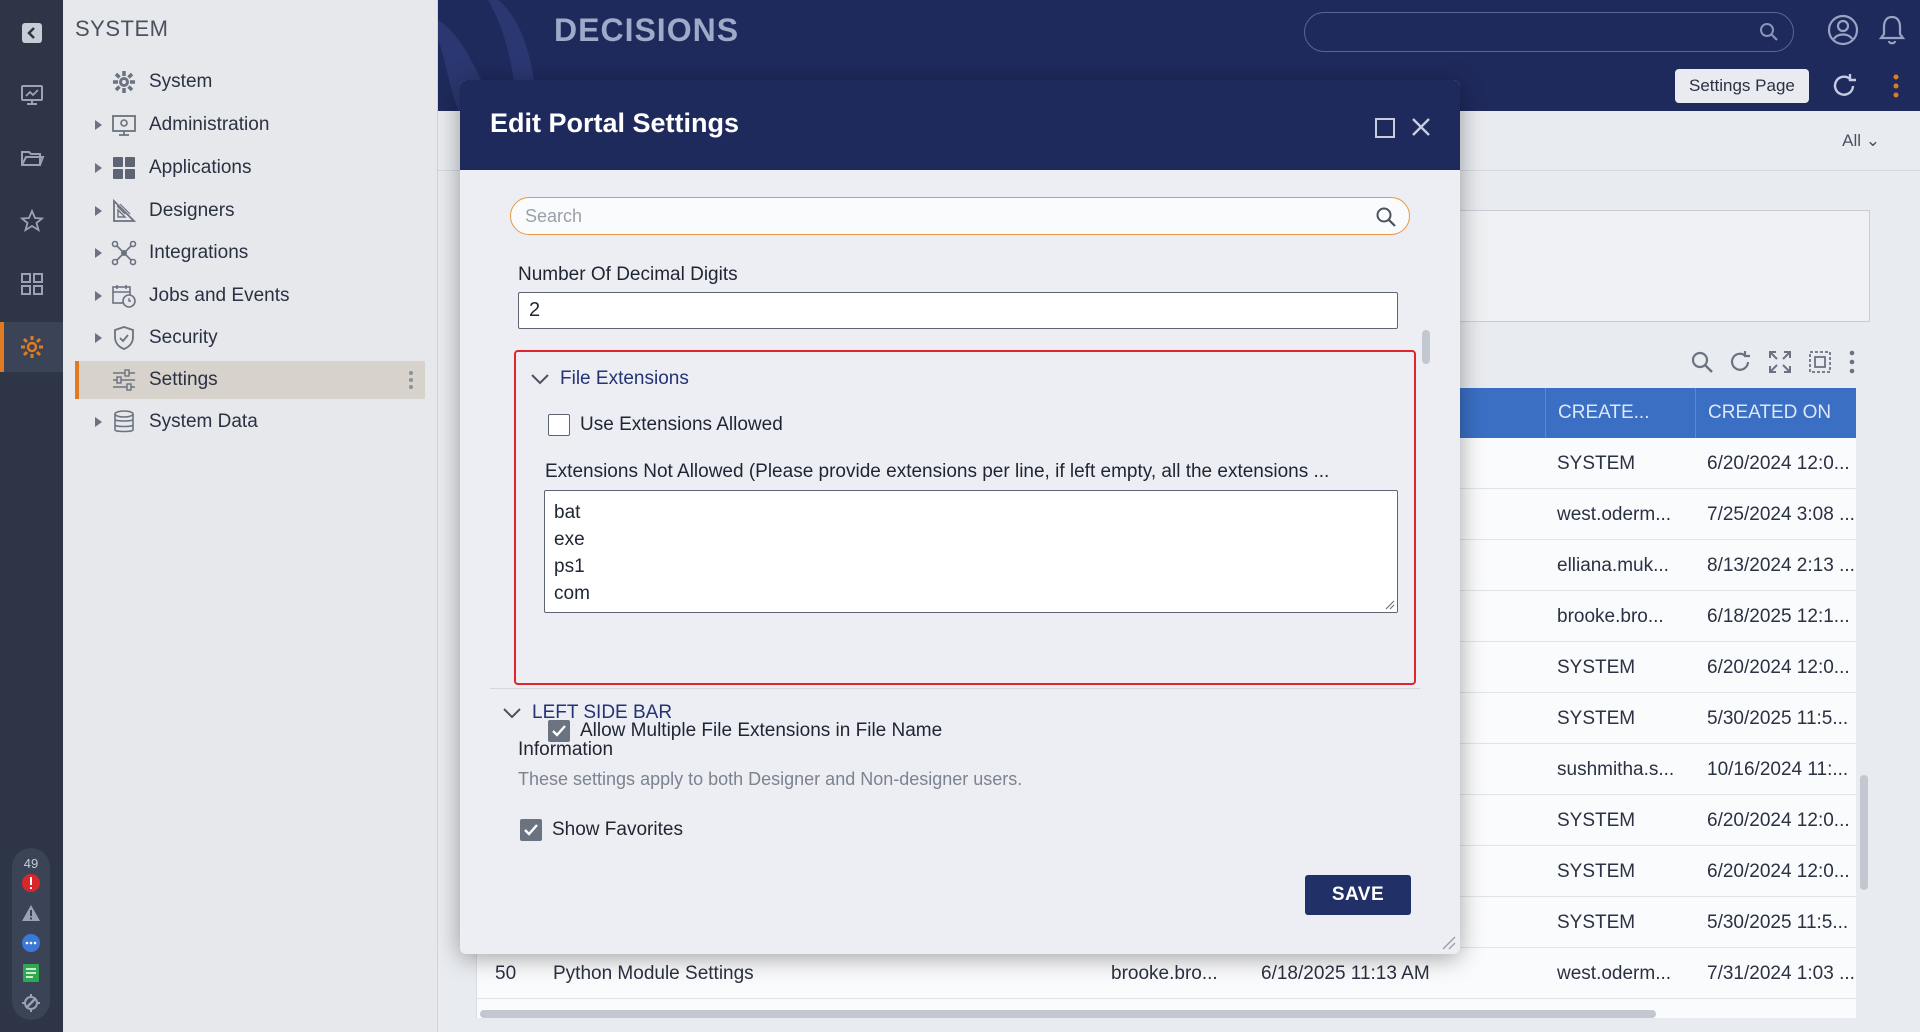 This screenshot has width=1920, height=1032. I want to click on decimal-digits-label: Number Of Decimal Digits, so click(628, 274).